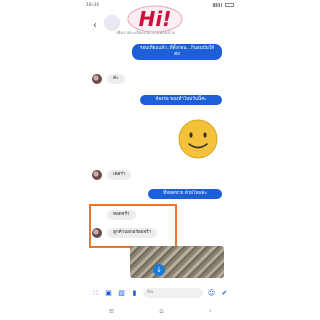 The image size is (320, 320). I want to click on android-nav-bar: ≡ ⌂ ‹, so click(160, 311).